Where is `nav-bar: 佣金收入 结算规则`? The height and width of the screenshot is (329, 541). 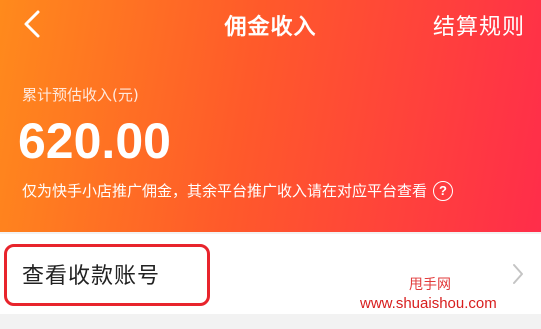 nav-bar: 佣金收入 结算规则 is located at coordinates (270, 24).